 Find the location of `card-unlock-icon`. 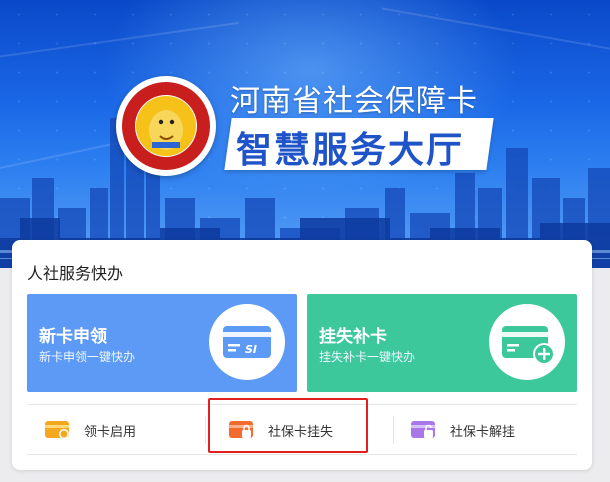

card-unlock-icon is located at coordinates (423, 429).